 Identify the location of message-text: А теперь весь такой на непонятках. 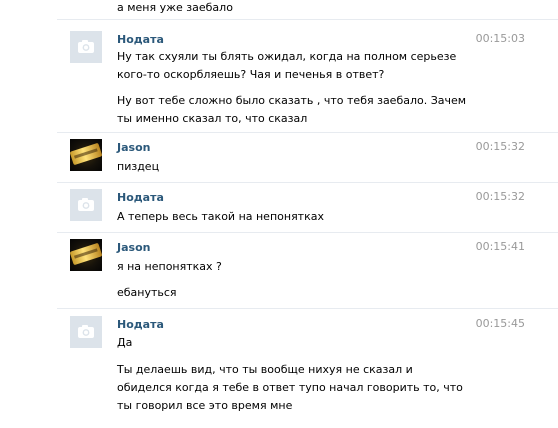
(220, 216).